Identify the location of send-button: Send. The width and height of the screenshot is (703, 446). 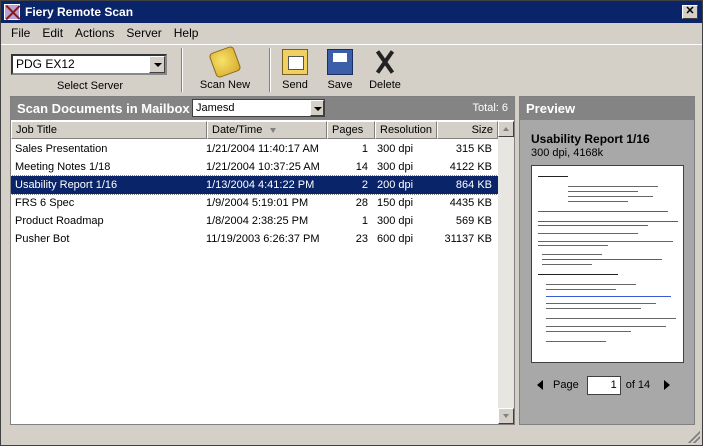
(295, 70).